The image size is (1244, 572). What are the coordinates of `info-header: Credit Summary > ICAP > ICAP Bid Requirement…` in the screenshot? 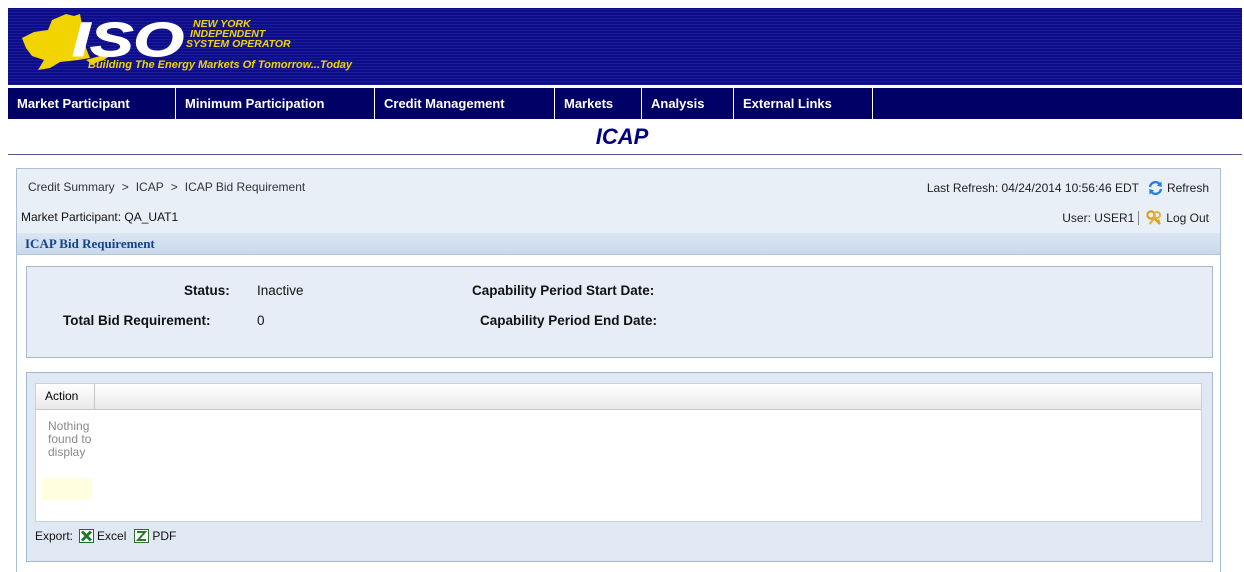 It's located at (618, 201).